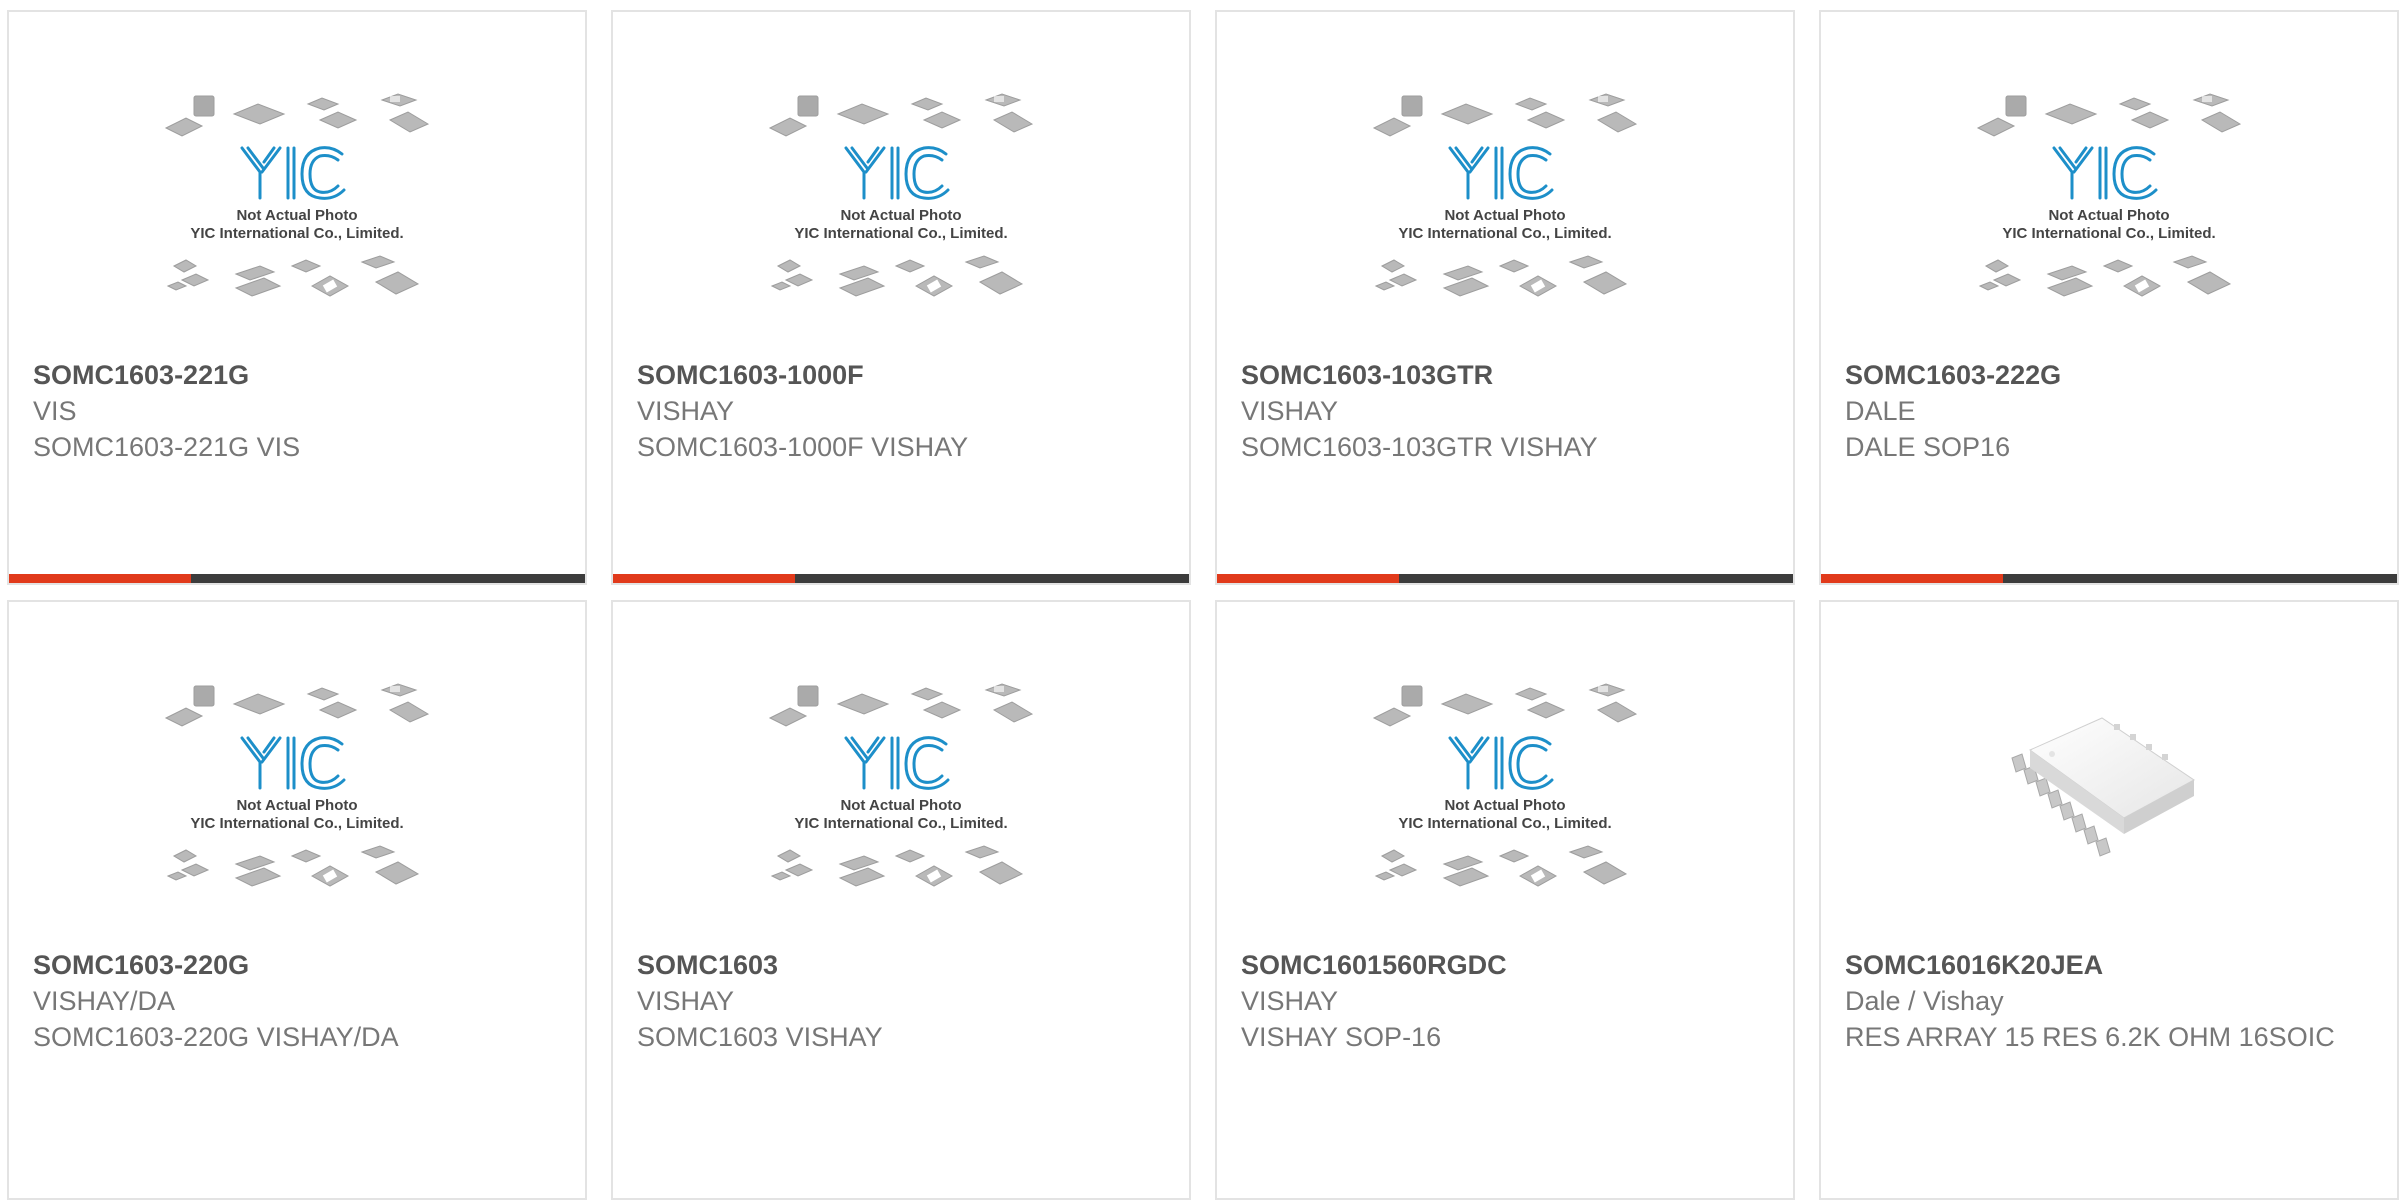 Image resolution: width=2400 pixels, height=1200 pixels. Describe the element at coordinates (1505, 1001) in the screenshot. I see `product-info: SOMC1601560RGDC VISHAY VISHAY SOP-16` at that location.